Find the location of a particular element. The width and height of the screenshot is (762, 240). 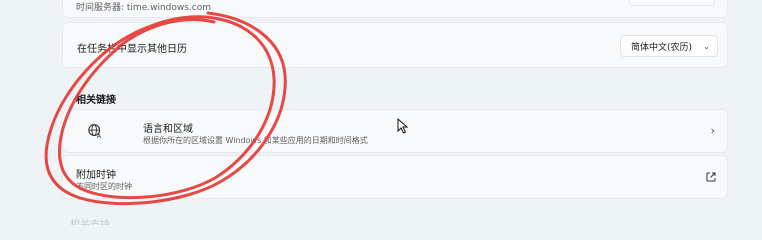

additional-clocks-subtitle: 不同时区的时钟 is located at coordinates (104, 186).